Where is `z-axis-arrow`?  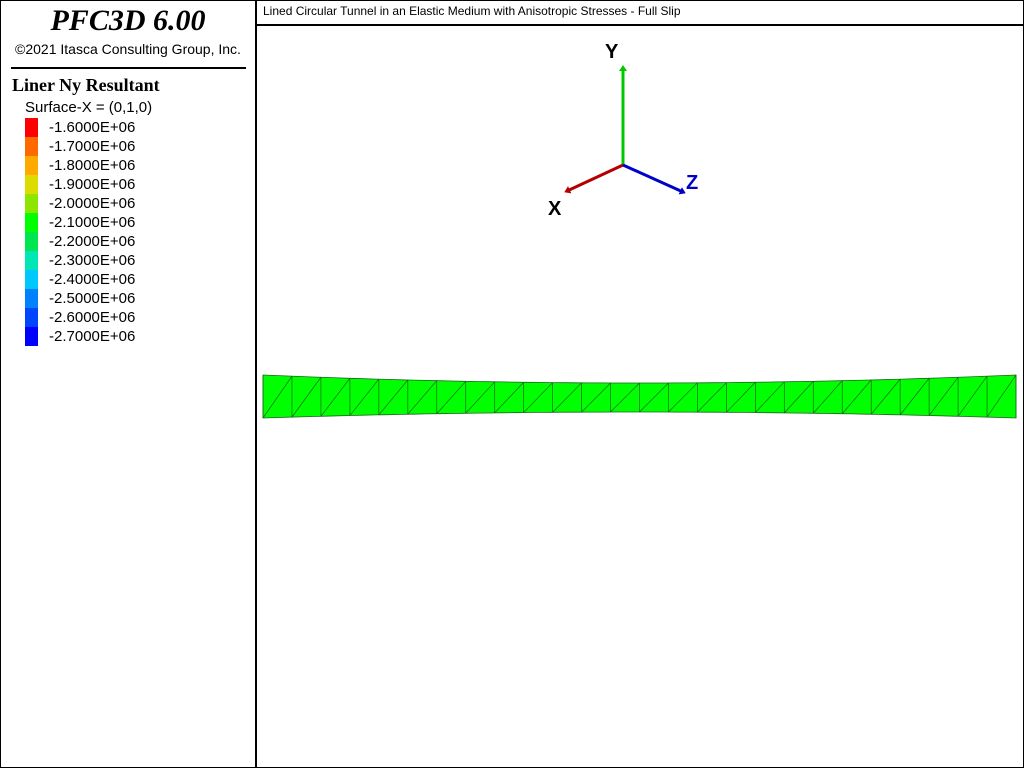 z-axis-arrow is located at coordinates (654, 179).